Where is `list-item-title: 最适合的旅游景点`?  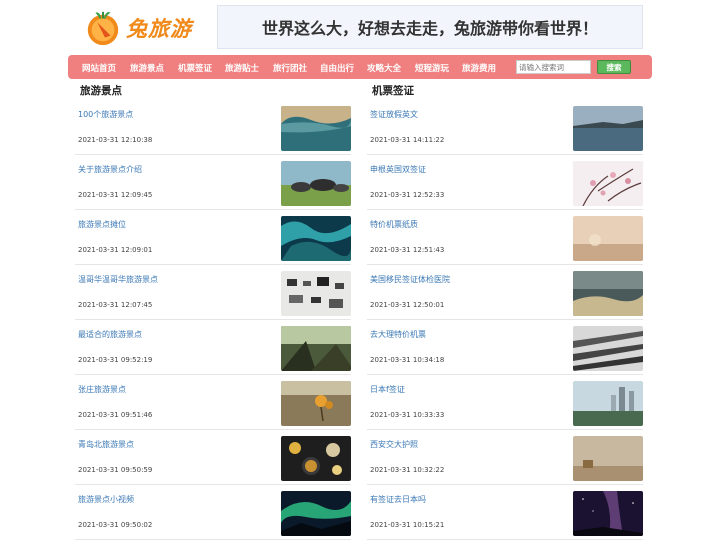 list-item-title: 最适合的旅游景点 is located at coordinates (110, 334).